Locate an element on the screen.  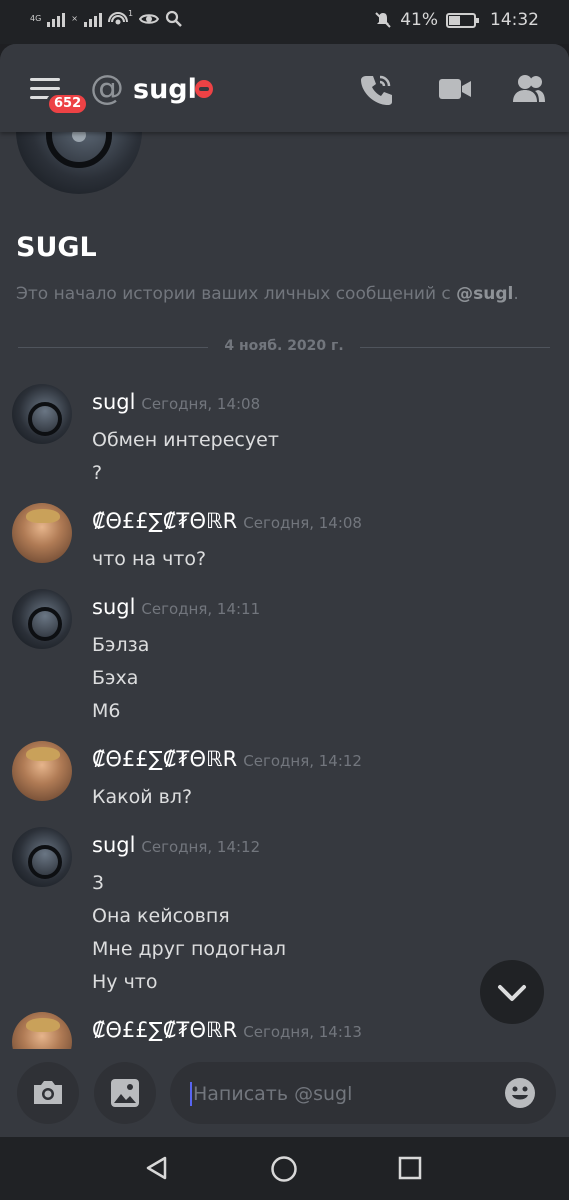
call-icon is located at coordinates (377, 89).